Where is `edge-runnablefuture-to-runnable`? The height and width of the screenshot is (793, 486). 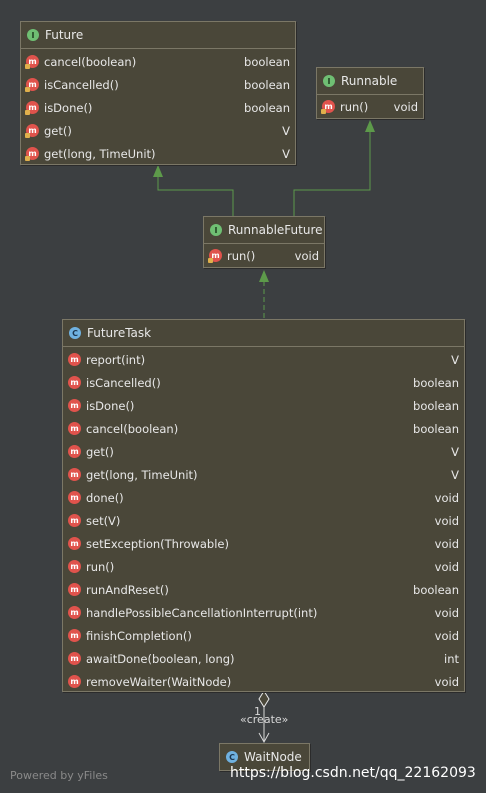
edge-runnablefuture-to-runnable is located at coordinates (332, 173).